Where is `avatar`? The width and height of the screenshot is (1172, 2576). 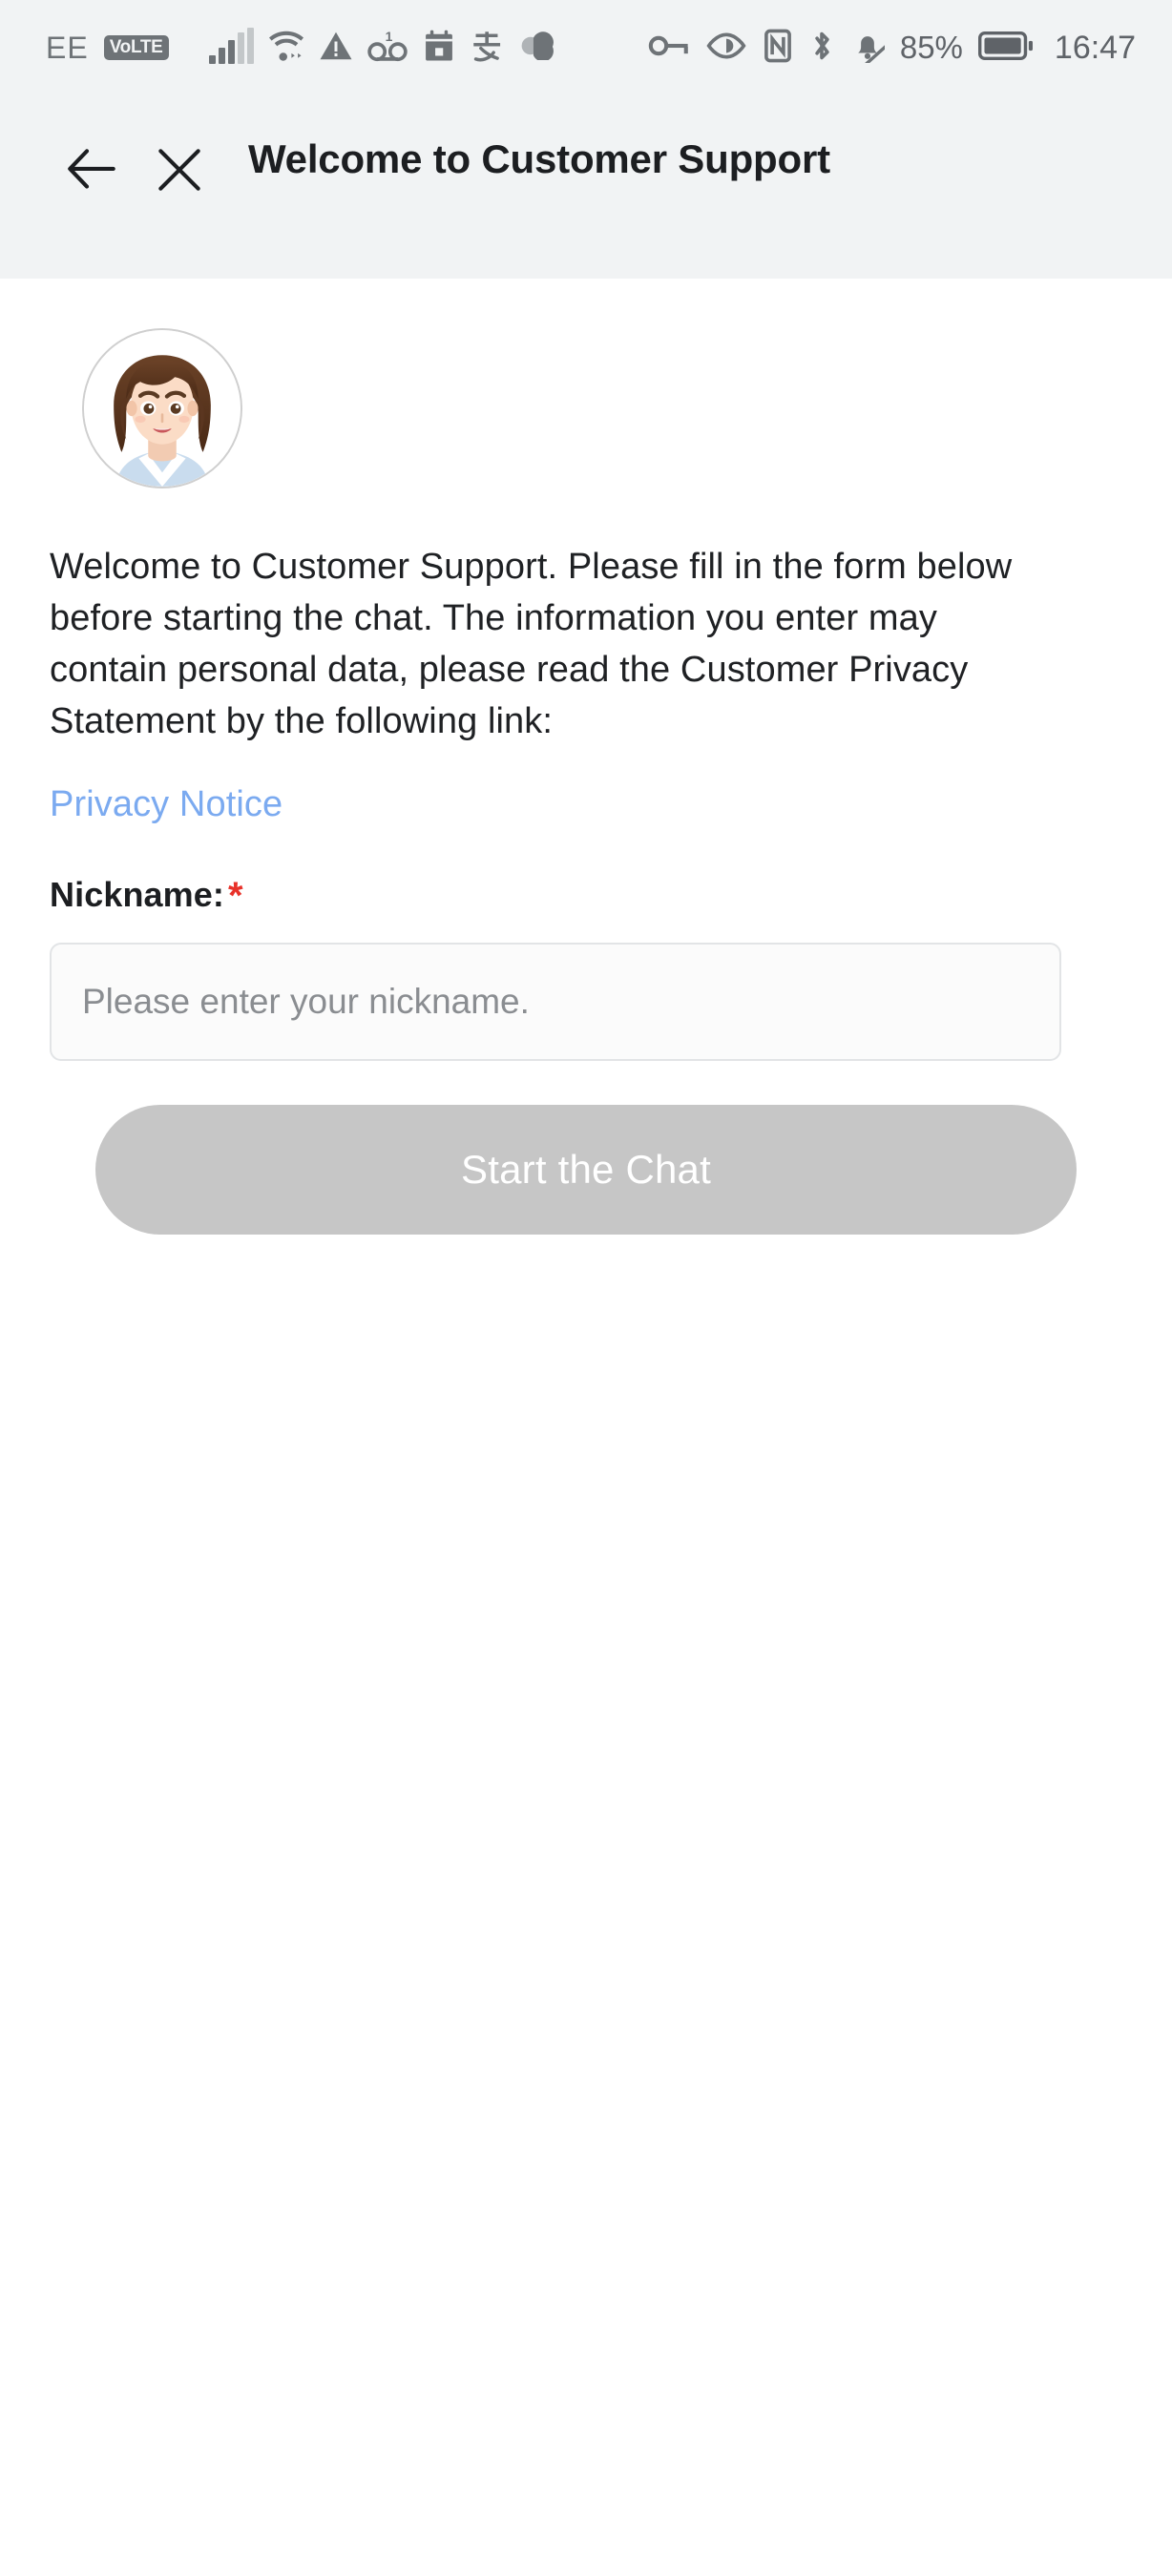
avatar is located at coordinates (162, 408).